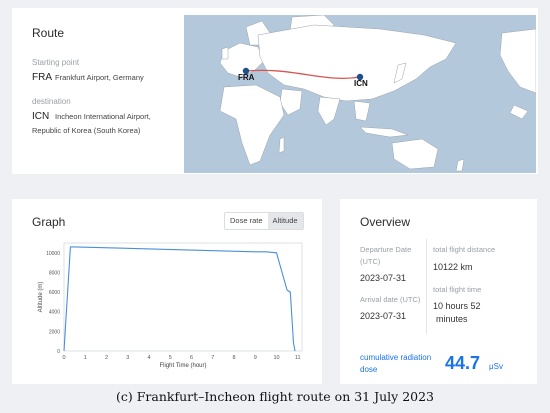 This screenshot has width=550, height=413. Describe the element at coordinates (42, 77) in the screenshot. I see `start-airport-code: FRA` at that location.